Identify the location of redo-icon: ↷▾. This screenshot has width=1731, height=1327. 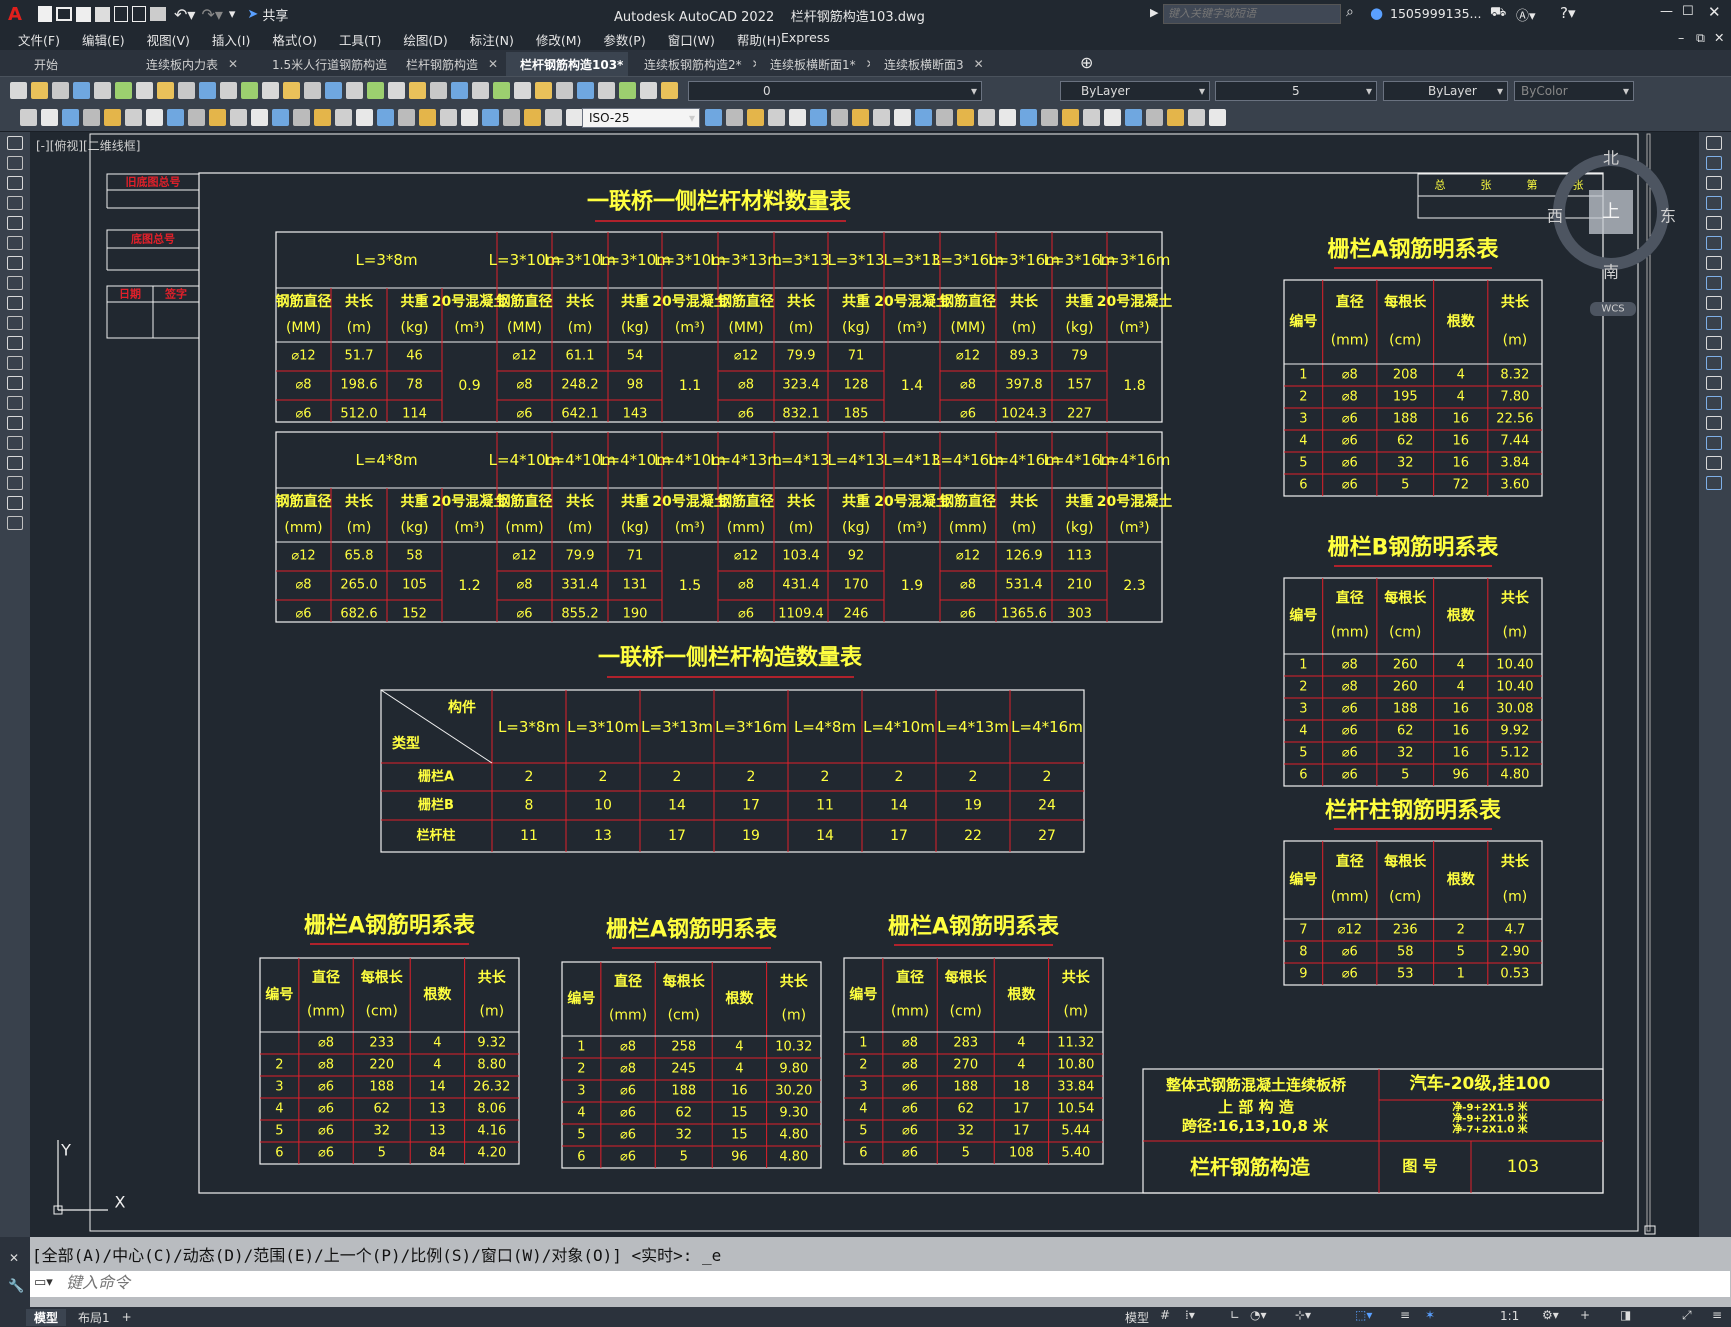
(211, 14).